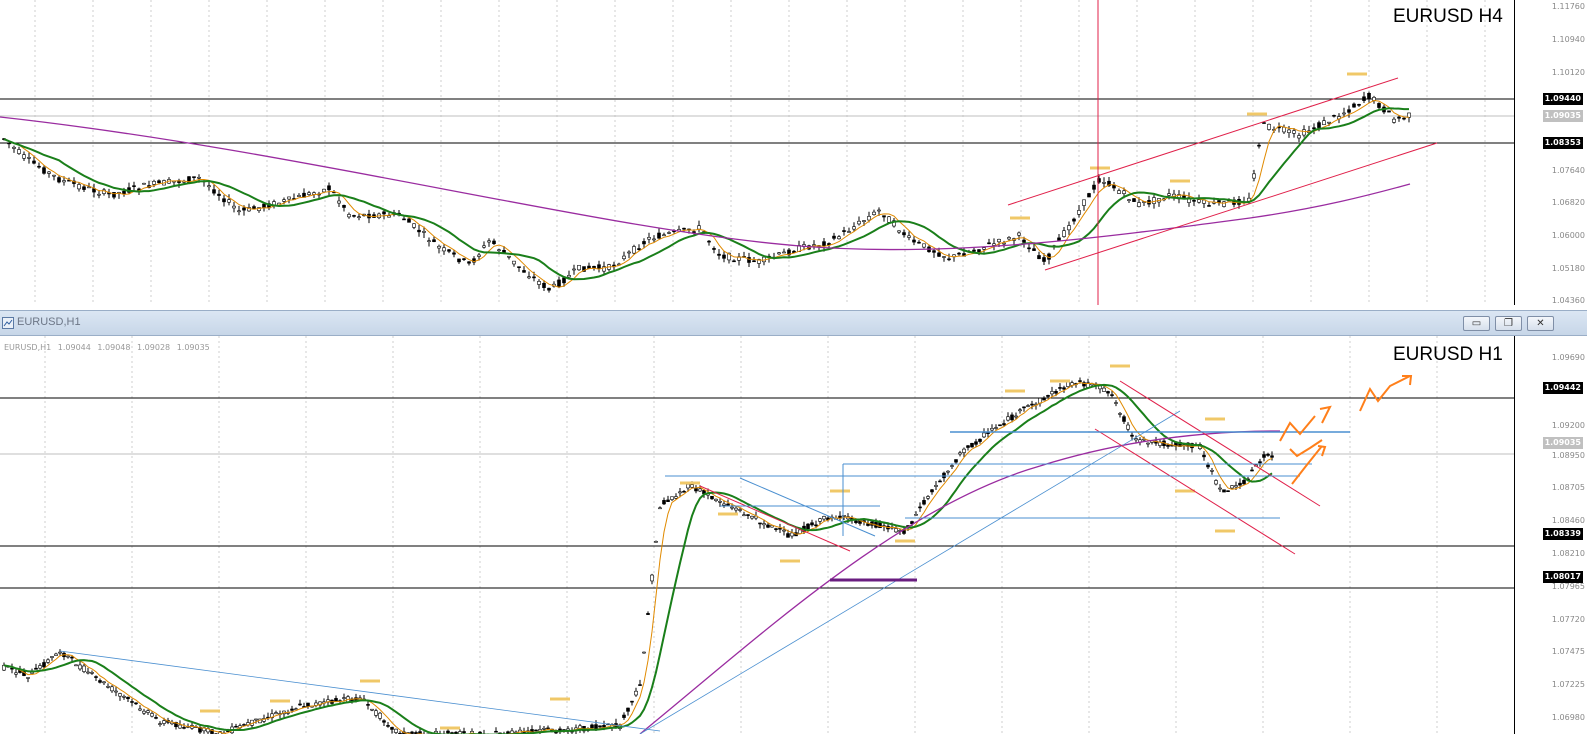 Image resolution: width=1587 pixels, height=734 pixels. What do you see at coordinates (1540, 323) in the screenshot?
I see `close-button: ✕` at bounding box center [1540, 323].